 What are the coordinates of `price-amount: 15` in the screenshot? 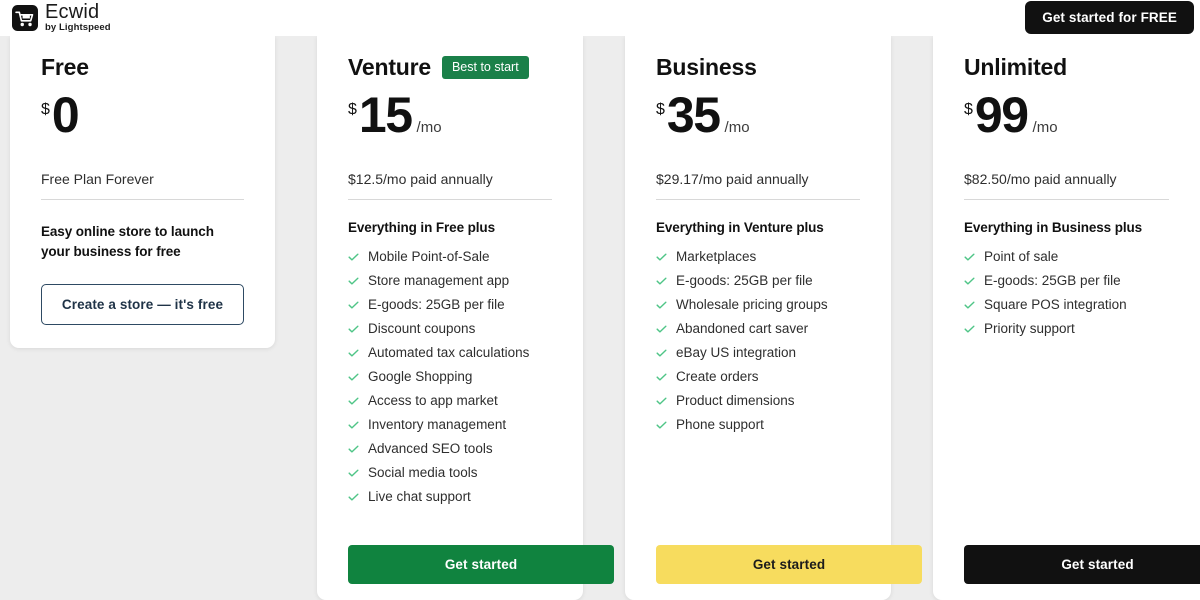 It's located at (385, 115).